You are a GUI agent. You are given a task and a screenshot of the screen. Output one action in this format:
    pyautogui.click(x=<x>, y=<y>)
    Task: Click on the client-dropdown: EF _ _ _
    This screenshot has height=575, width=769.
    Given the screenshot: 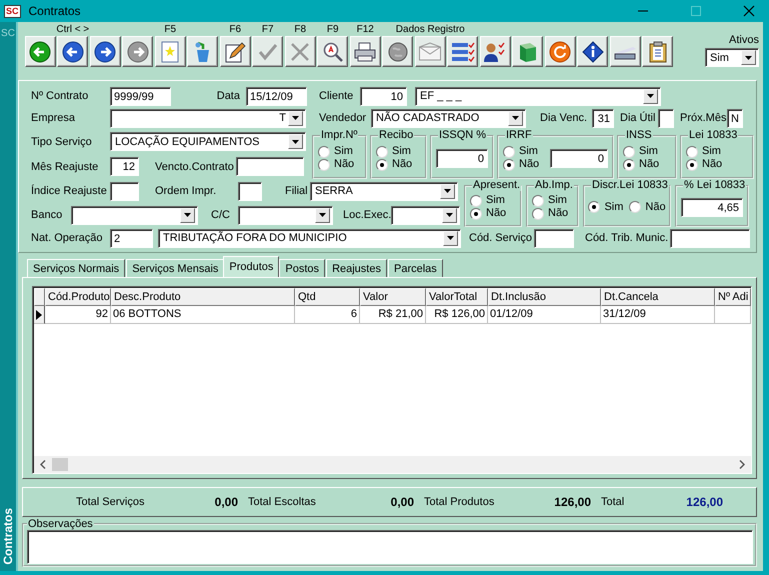 What is the action you would take?
    pyautogui.click(x=538, y=96)
    